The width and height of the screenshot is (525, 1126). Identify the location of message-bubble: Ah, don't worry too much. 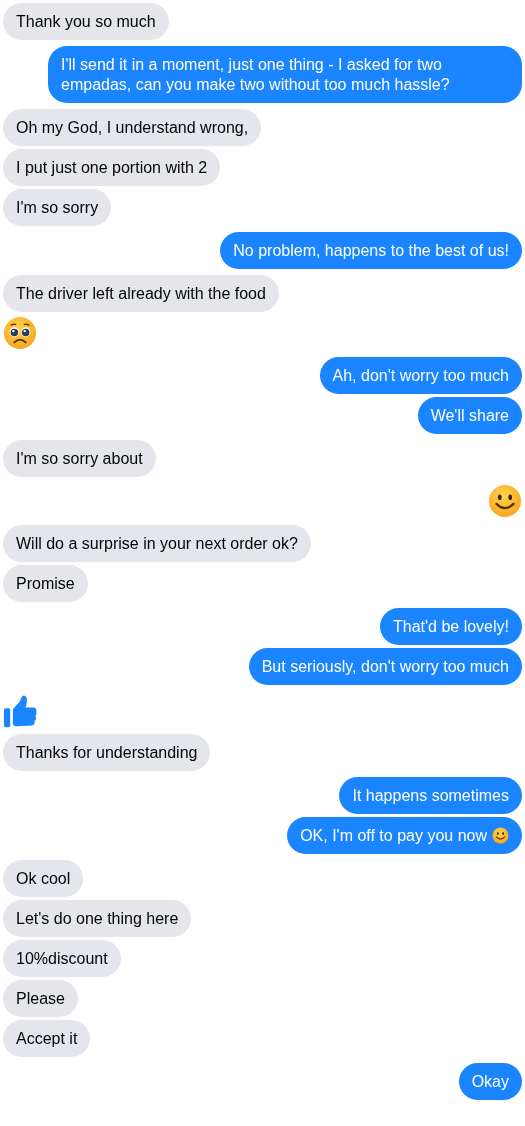
(420, 375).